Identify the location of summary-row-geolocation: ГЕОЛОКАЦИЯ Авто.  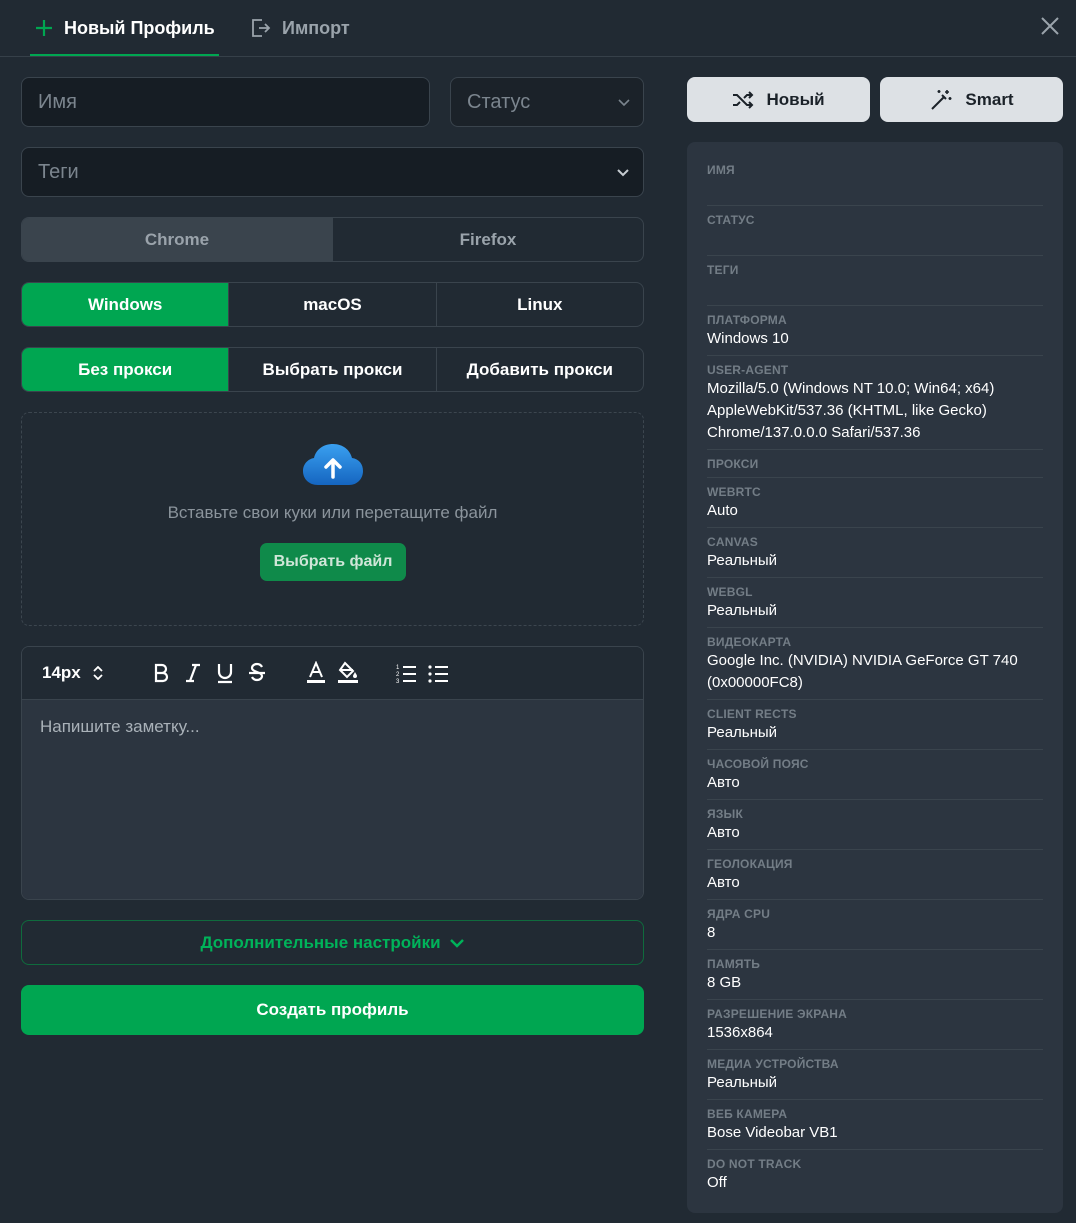
(875, 875).